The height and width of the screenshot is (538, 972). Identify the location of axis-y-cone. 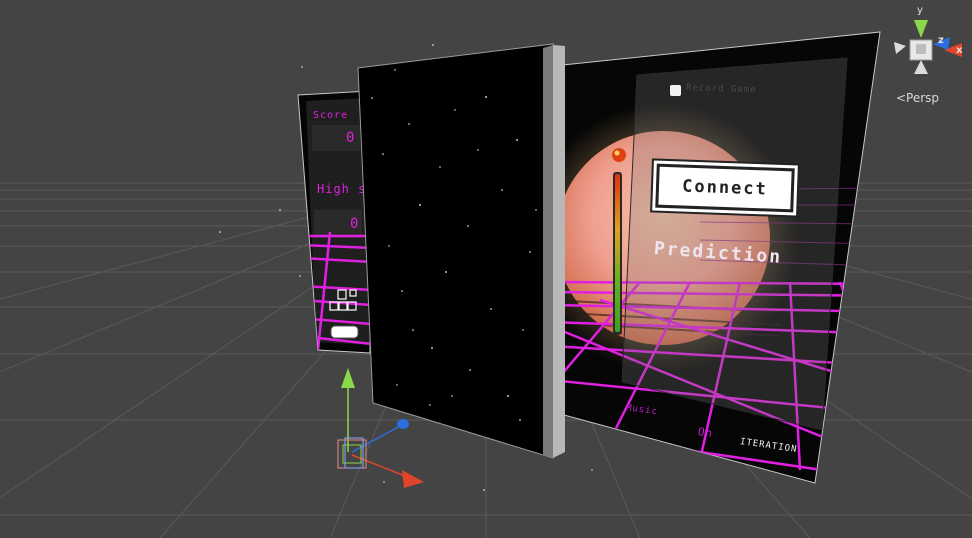
(921, 29).